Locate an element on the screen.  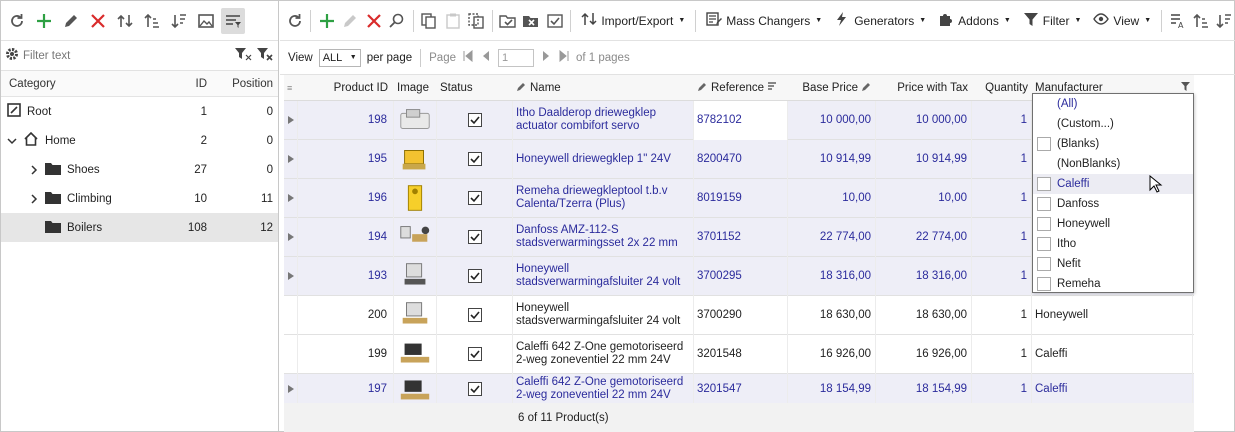
column-header-quantity: Quantity is located at coordinates (1002, 88).